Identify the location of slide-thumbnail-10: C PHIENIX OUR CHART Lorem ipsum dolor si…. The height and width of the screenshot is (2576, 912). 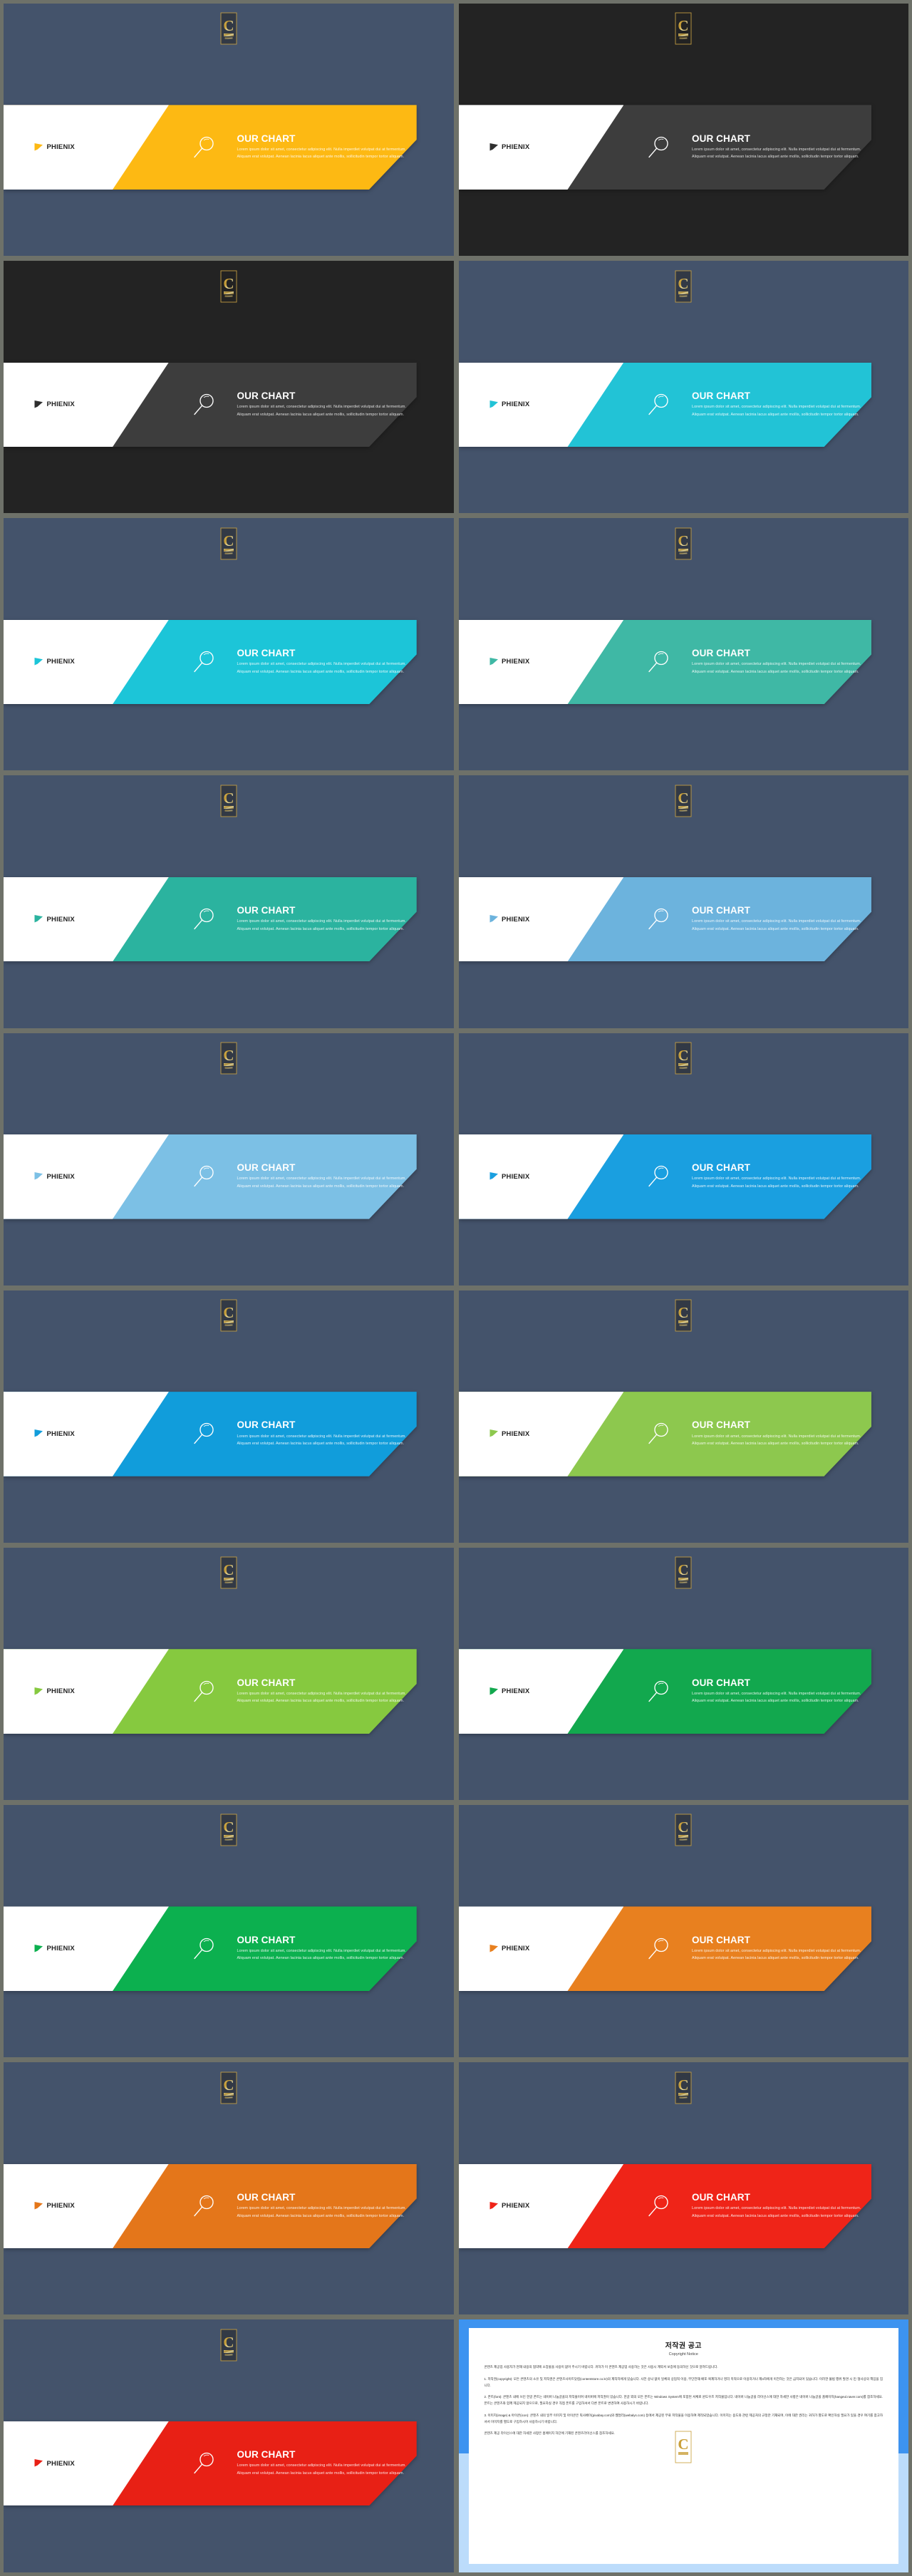
(683, 1159).